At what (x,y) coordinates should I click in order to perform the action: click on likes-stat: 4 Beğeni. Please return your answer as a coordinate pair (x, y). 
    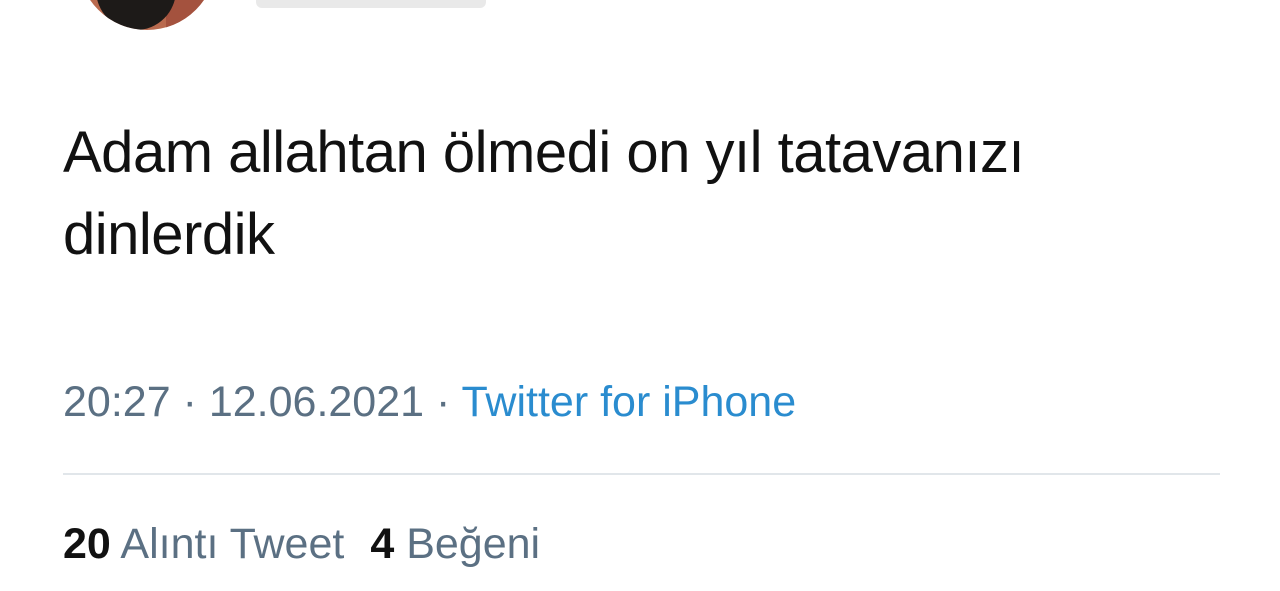
    Looking at the image, I should click on (455, 544).